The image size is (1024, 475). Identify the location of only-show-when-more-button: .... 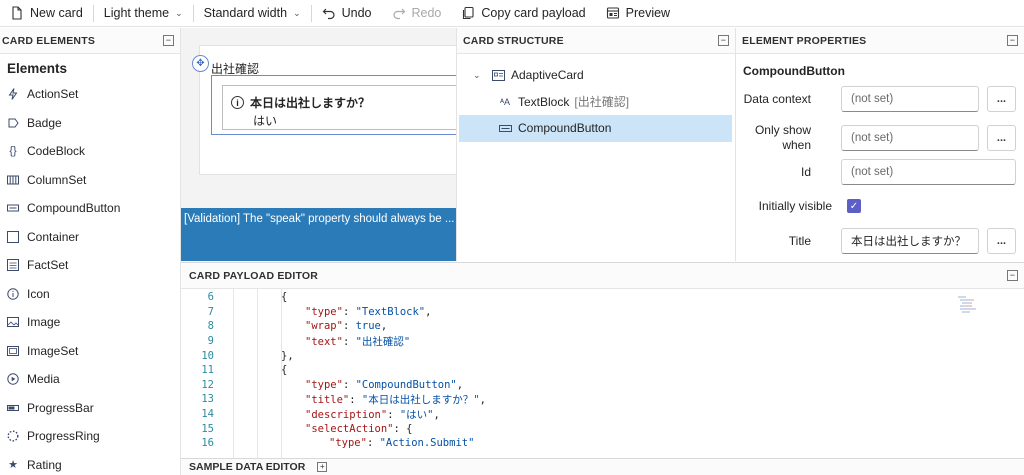
(1001, 138).